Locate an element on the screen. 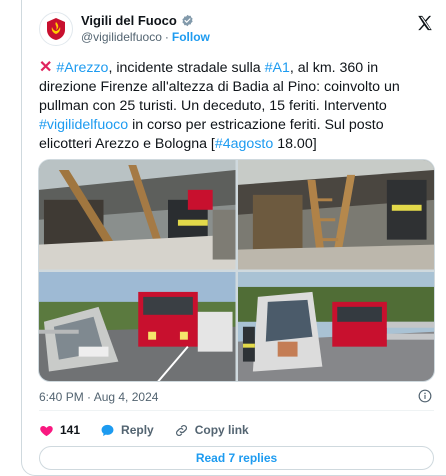 The height and width of the screenshot is (476, 446). like-count: 141 is located at coordinates (70, 430).